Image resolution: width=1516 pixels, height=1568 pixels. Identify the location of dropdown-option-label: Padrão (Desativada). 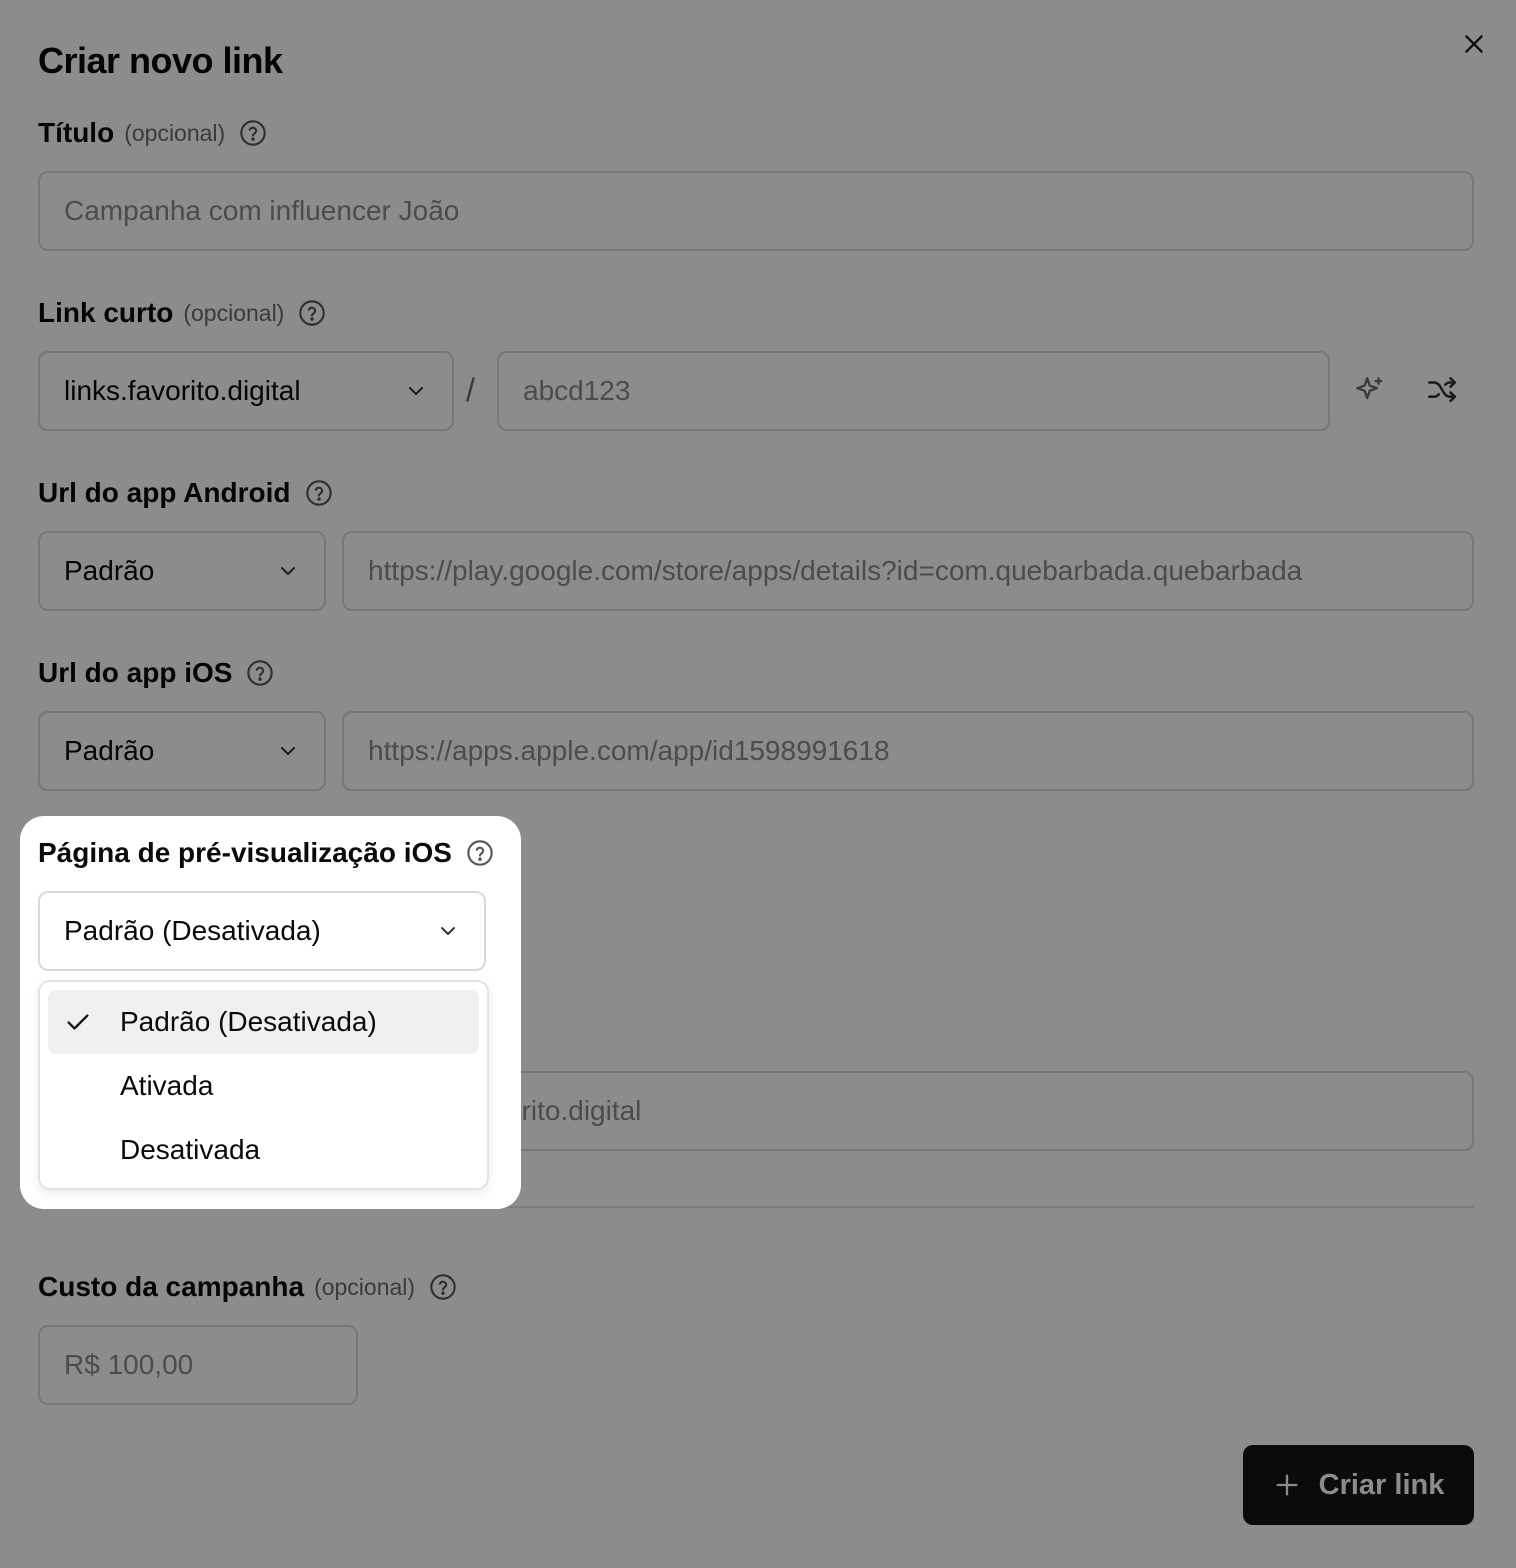
(248, 1021).